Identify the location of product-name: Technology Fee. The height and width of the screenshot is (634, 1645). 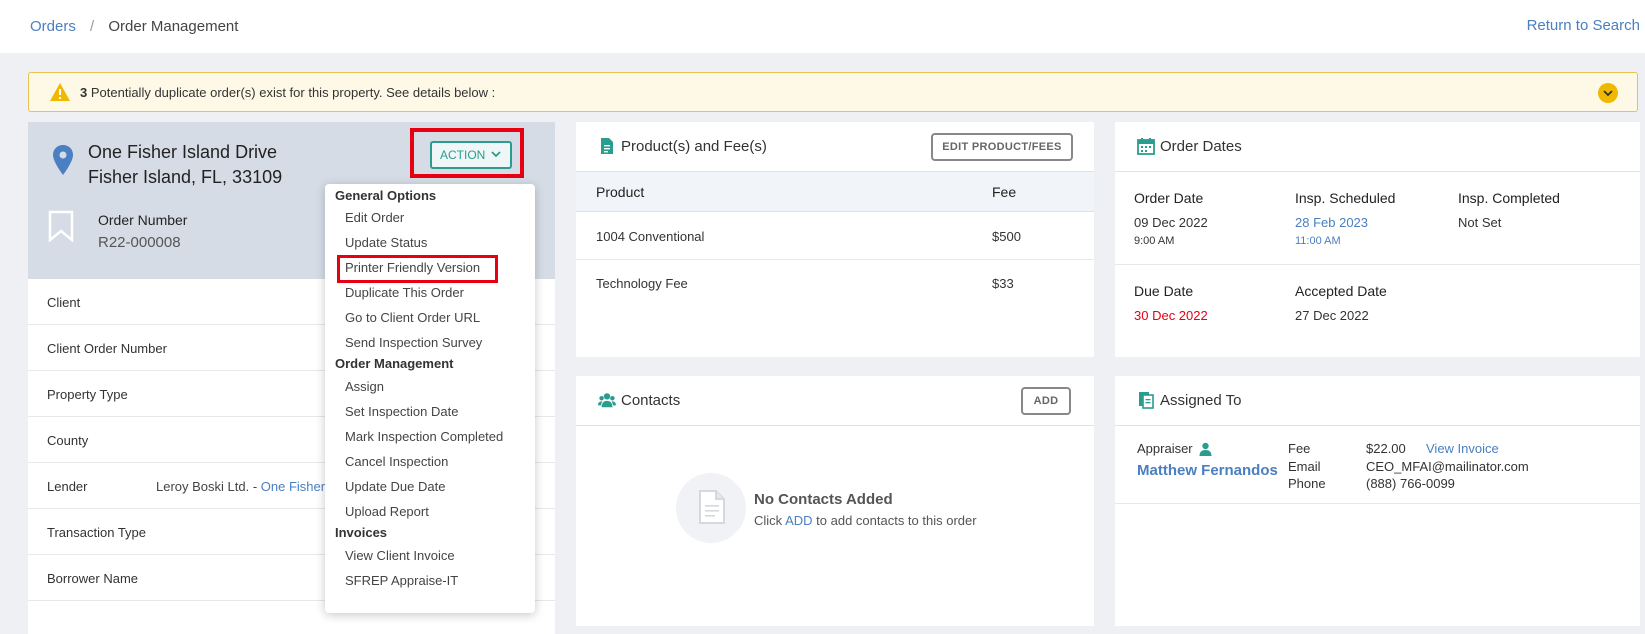
(642, 283).